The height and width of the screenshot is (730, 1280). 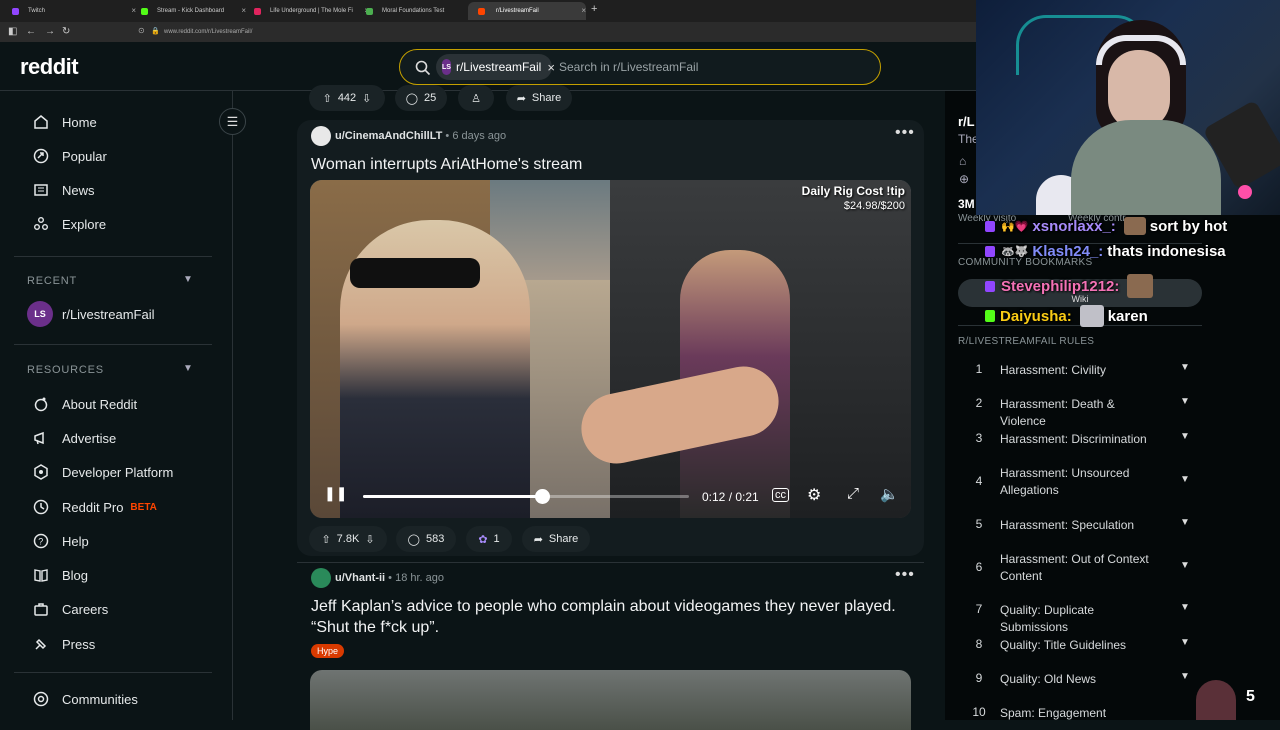 What do you see at coordinates (94, 507) in the screenshot?
I see `sidebar-item-reddit-pro: Reddit Pro BETA` at bounding box center [94, 507].